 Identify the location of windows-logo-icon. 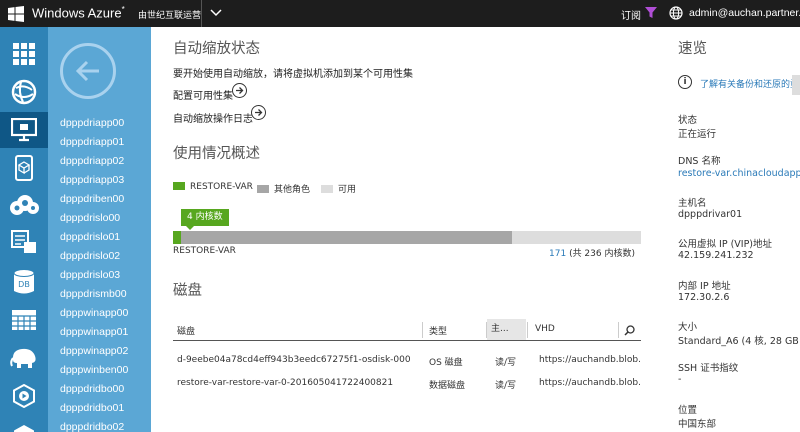
(16, 14).